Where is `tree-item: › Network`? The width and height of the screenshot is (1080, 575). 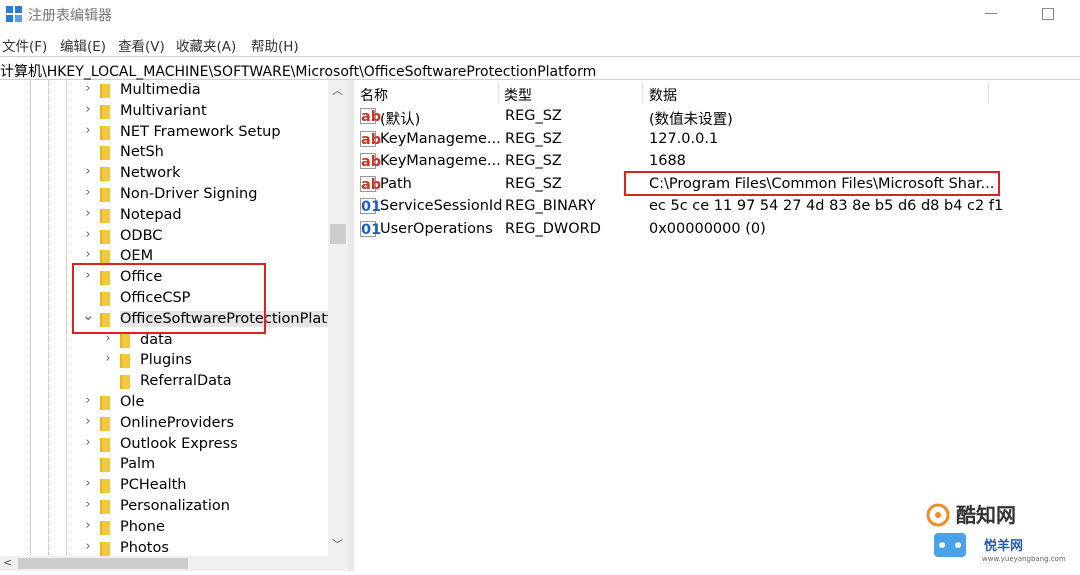
tree-item: › Network is located at coordinates (164, 174).